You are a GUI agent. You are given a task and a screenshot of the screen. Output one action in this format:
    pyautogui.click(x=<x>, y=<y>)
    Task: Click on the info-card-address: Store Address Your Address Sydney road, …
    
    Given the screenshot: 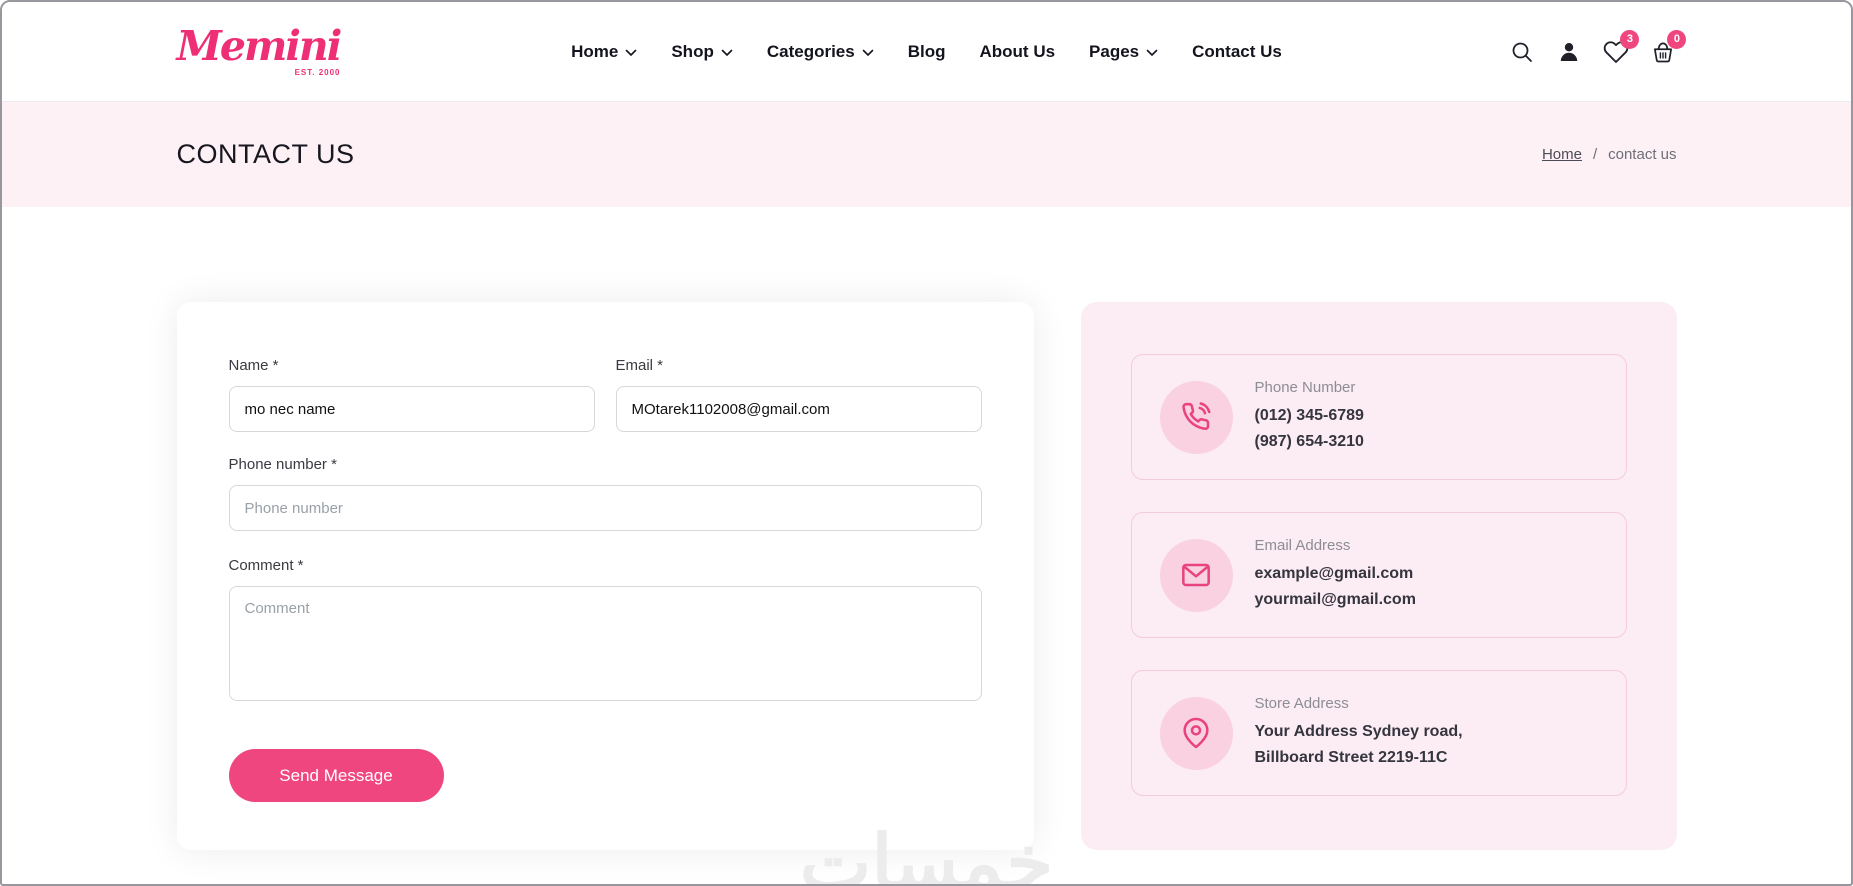 What is the action you would take?
    pyautogui.click(x=1378, y=733)
    